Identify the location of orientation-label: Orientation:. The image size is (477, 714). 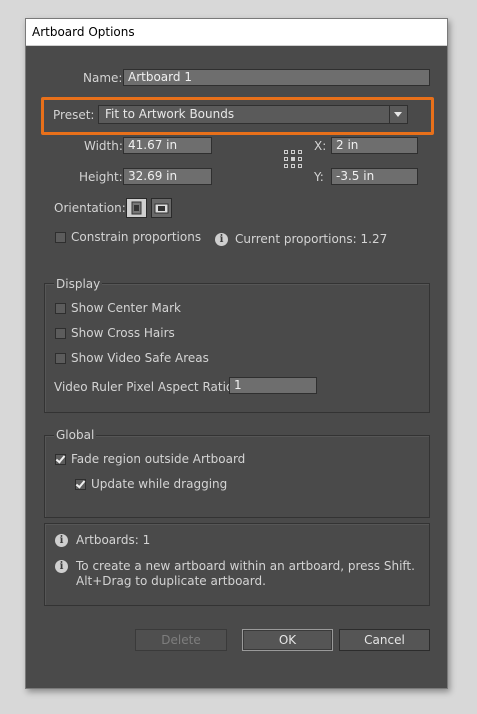
(90, 208).